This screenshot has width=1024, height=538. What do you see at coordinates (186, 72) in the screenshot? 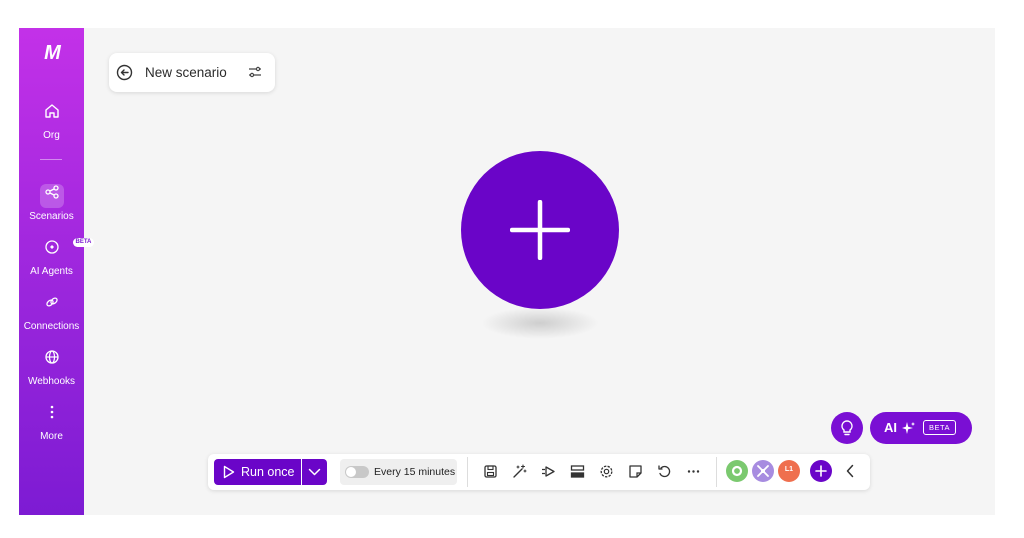
I see `scenario-title: New scenario` at bounding box center [186, 72].